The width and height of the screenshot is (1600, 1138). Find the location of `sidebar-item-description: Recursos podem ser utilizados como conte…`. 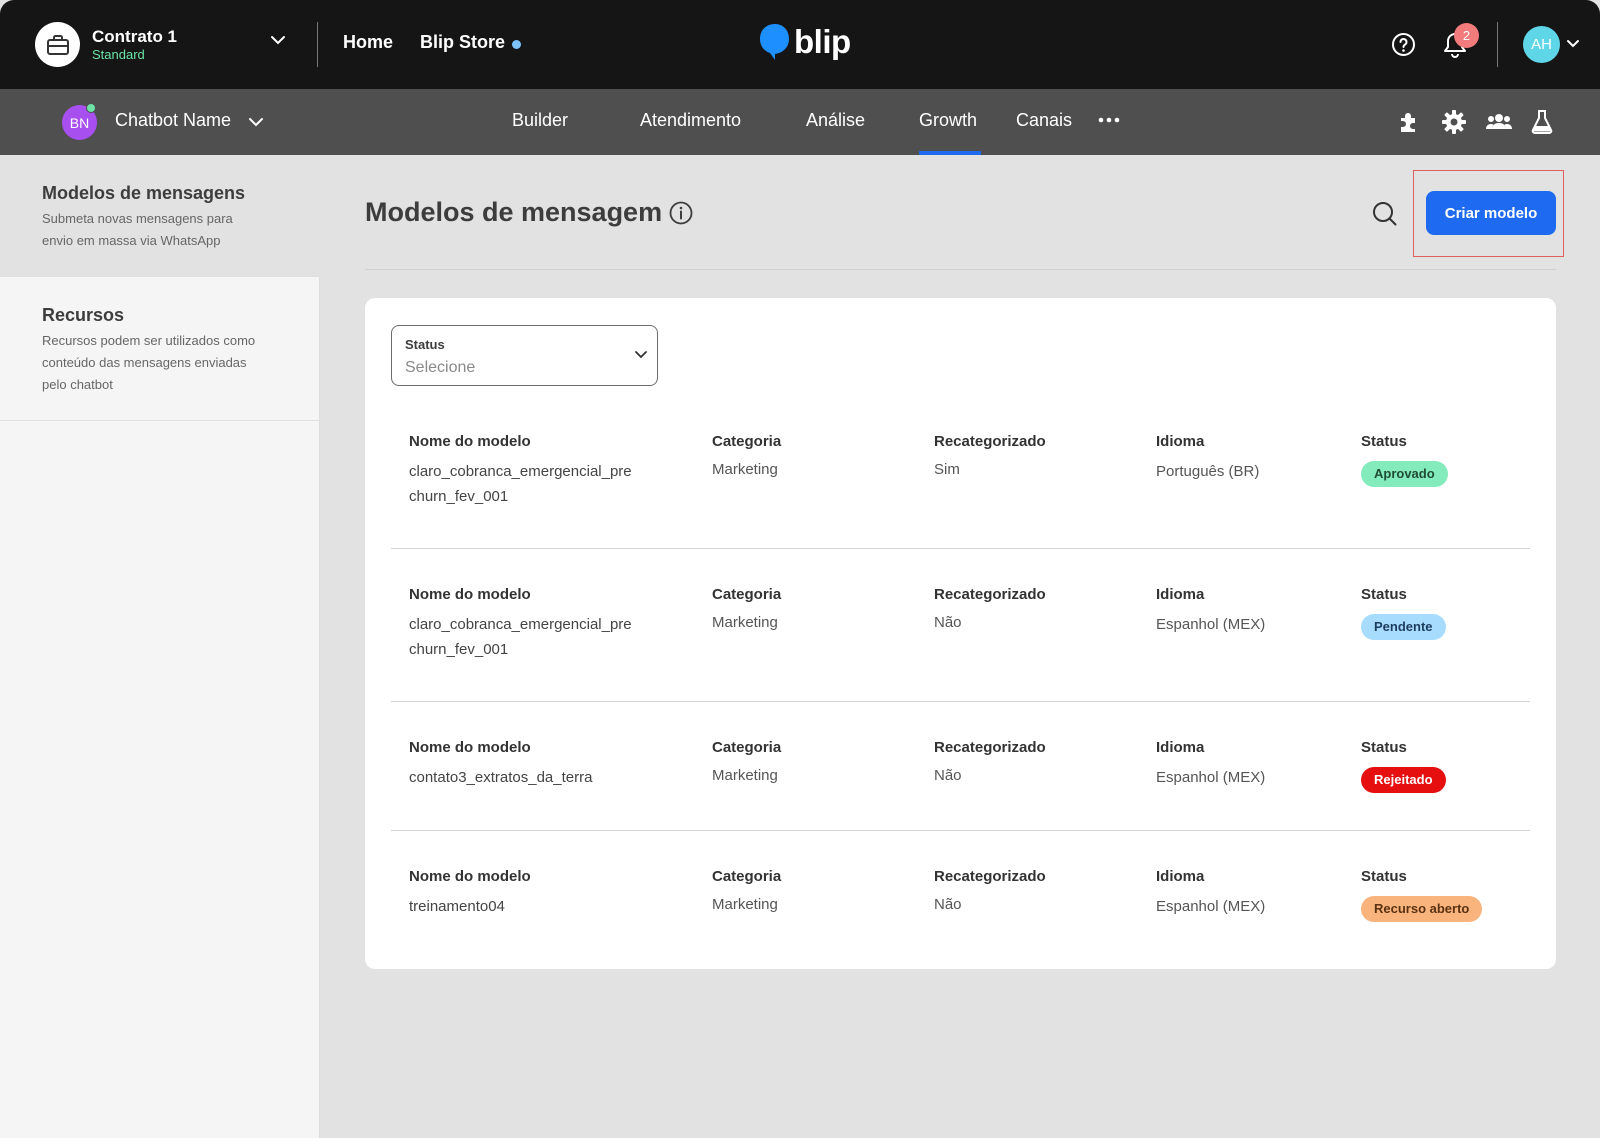

sidebar-item-description: Recursos podem ser utilizados como conte… is located at coordinates (149, 362).